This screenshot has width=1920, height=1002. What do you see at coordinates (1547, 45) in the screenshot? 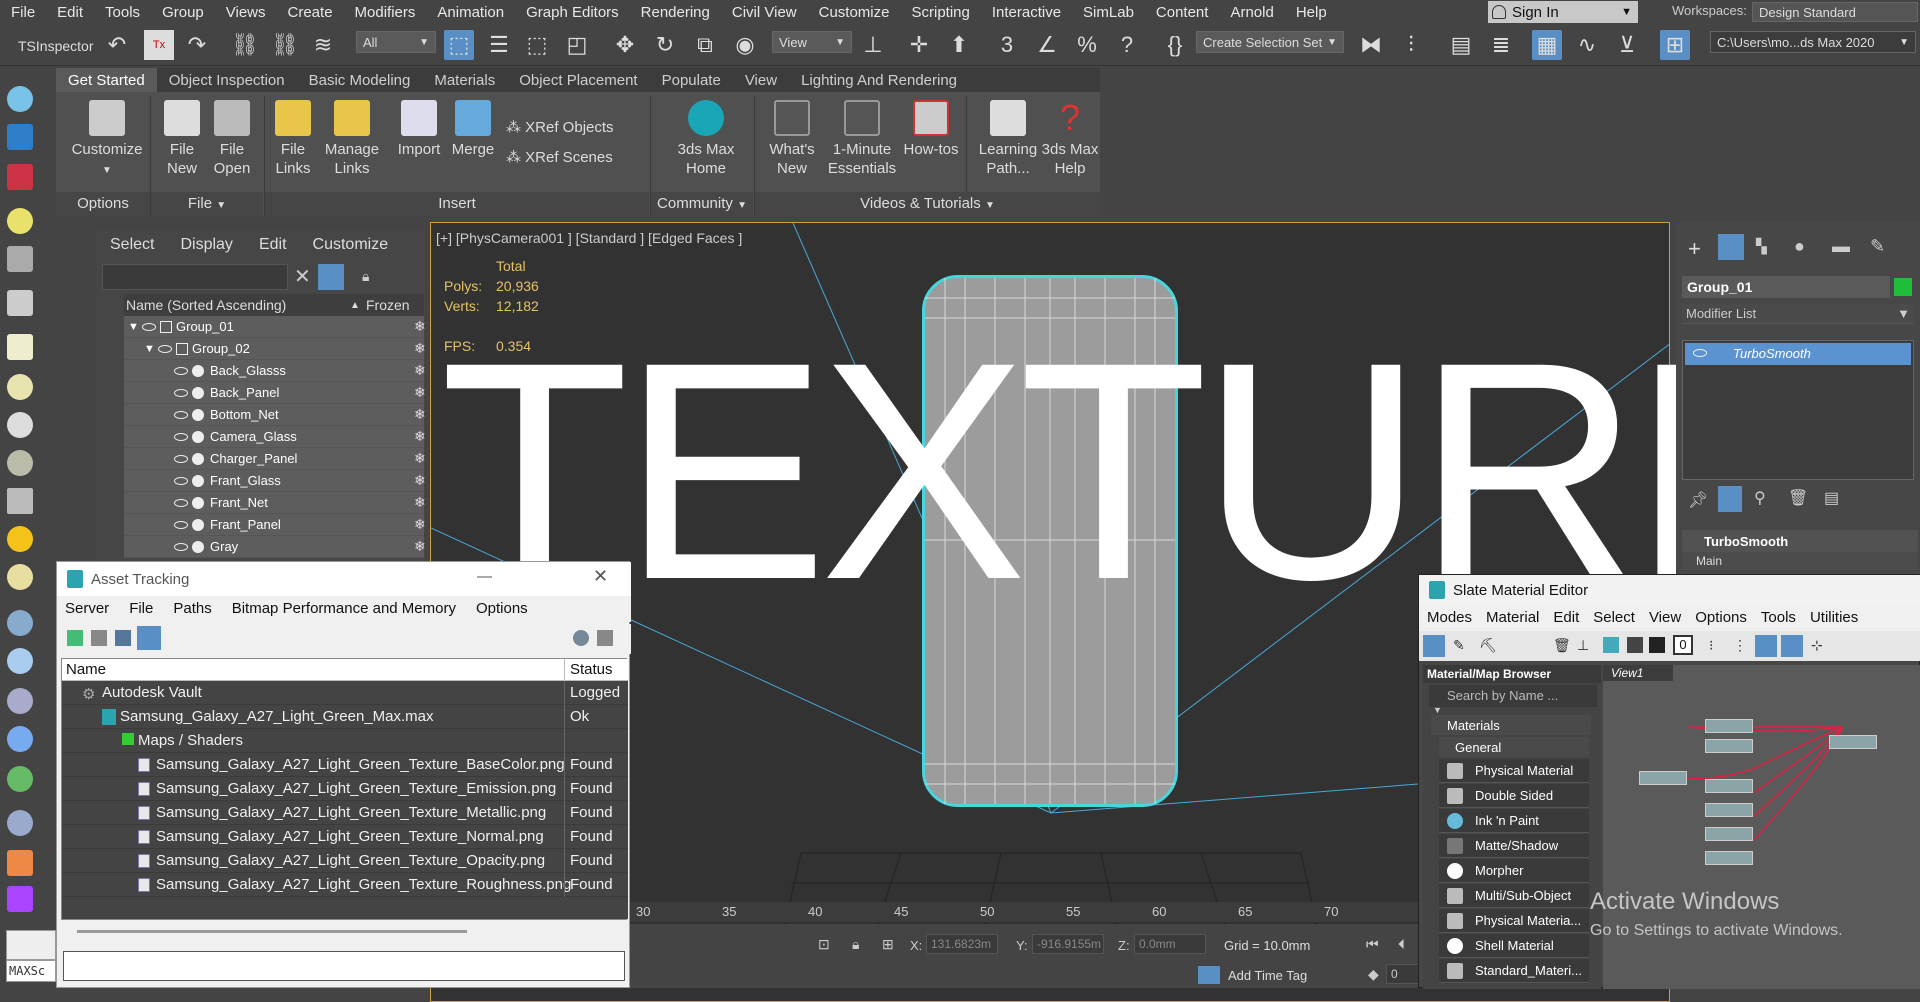
I see `ribbon-toggle-icon: ▦` at bounding box center [1547, 45].